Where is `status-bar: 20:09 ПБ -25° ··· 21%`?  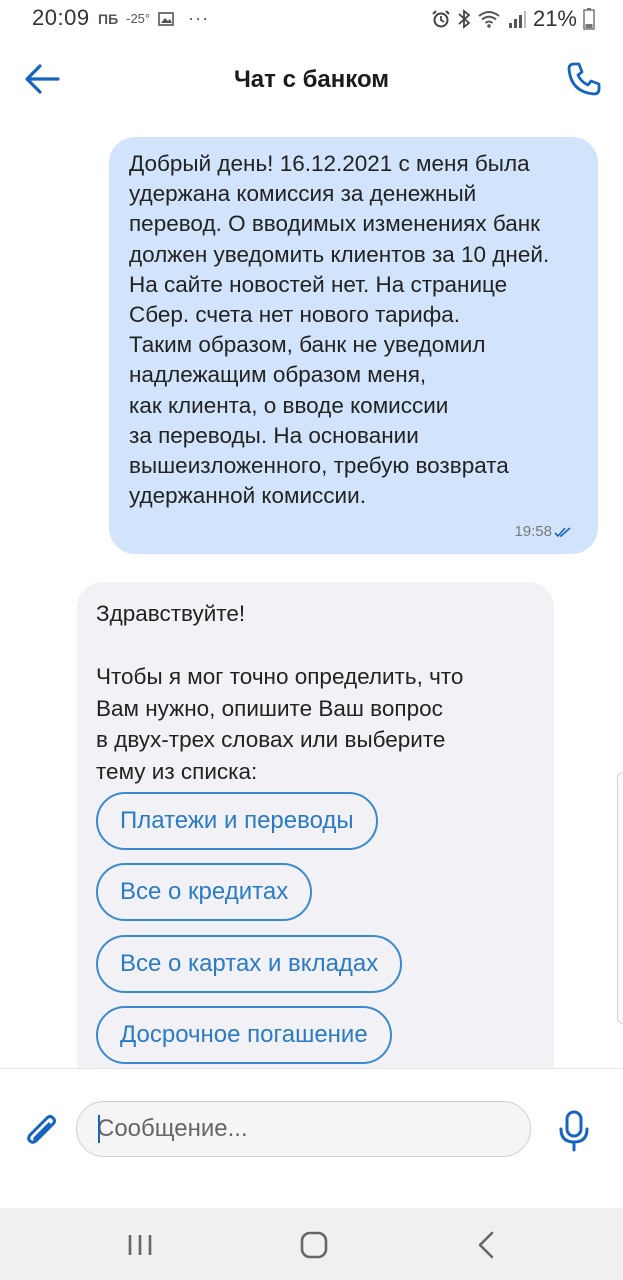 status-bar: 20:09 ПБ -25° ··· 21% is located at coordinates (311, 18).